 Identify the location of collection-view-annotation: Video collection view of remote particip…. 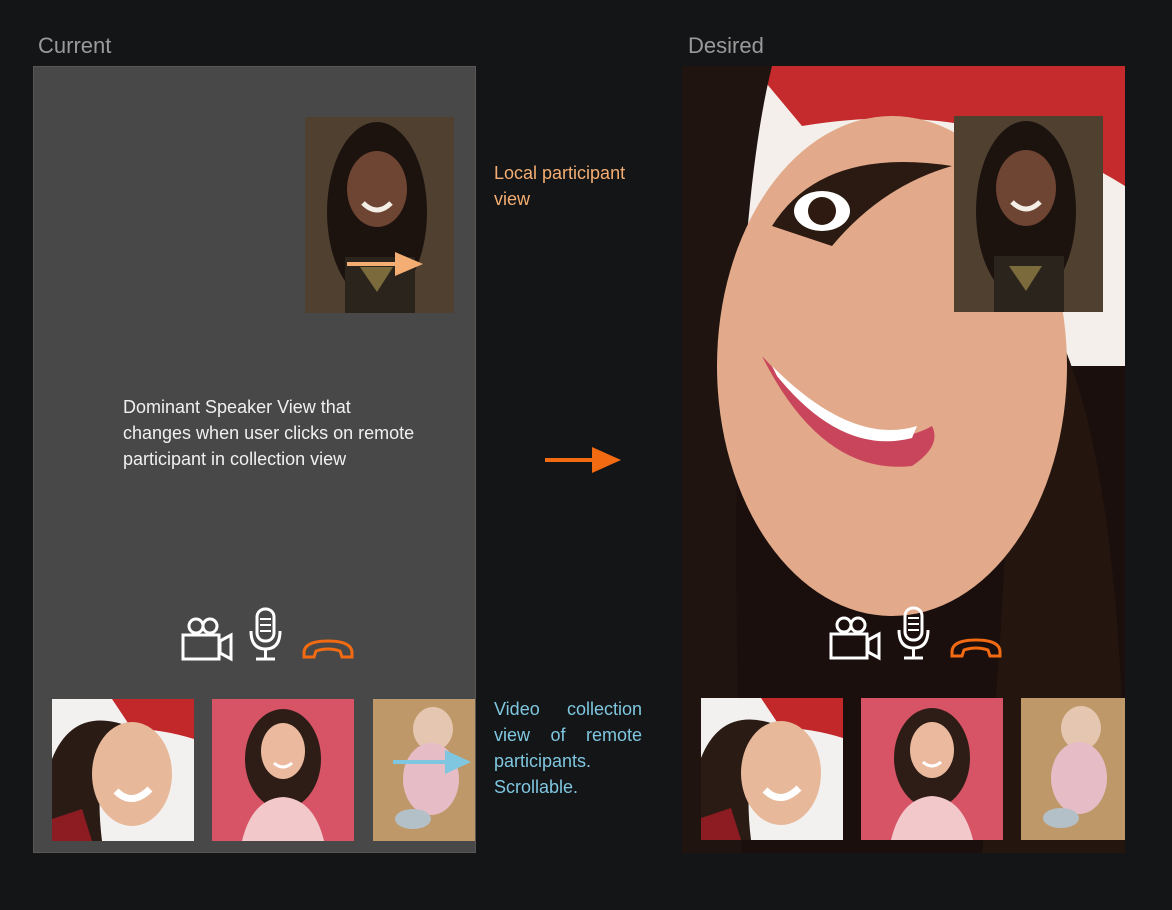
(568, 748).